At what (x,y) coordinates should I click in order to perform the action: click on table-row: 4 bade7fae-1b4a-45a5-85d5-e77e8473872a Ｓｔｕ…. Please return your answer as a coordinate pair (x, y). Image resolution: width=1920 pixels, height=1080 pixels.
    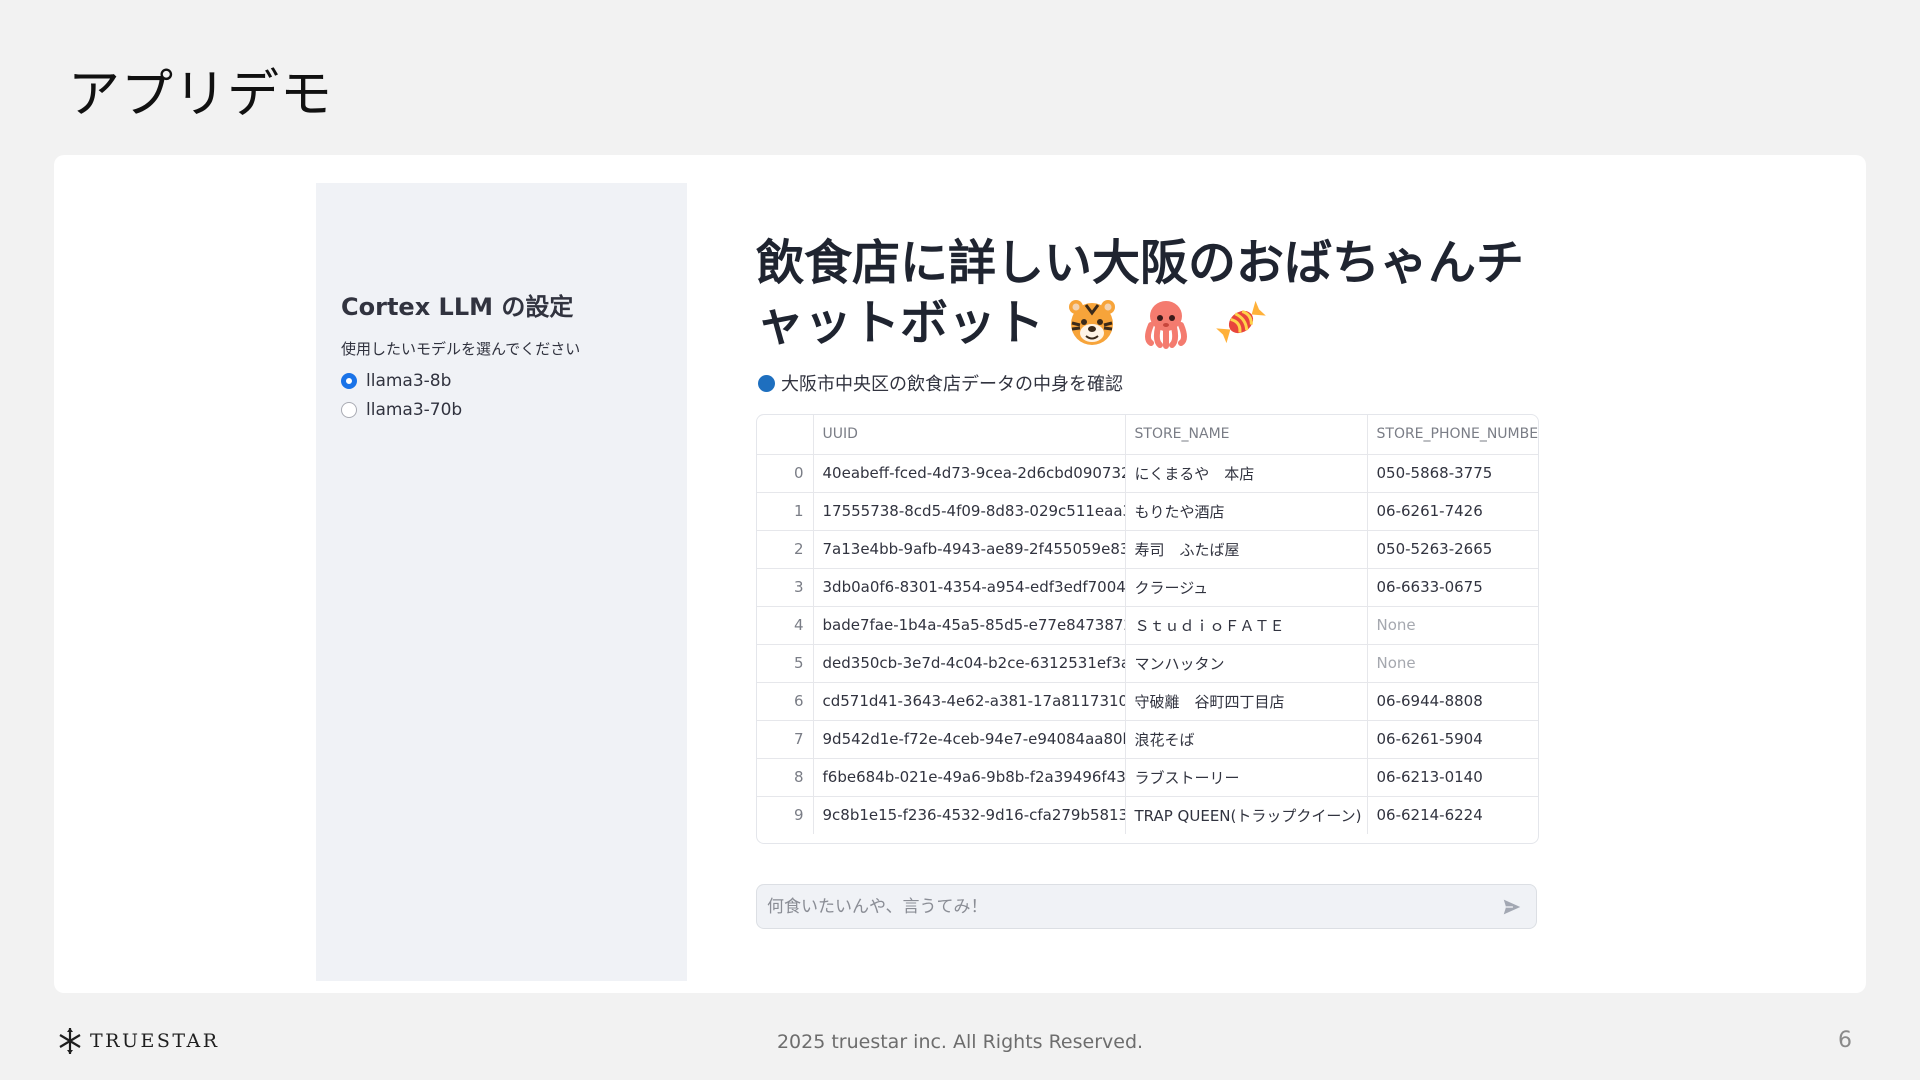
    Looking at the image, I should click on (1147, 625).